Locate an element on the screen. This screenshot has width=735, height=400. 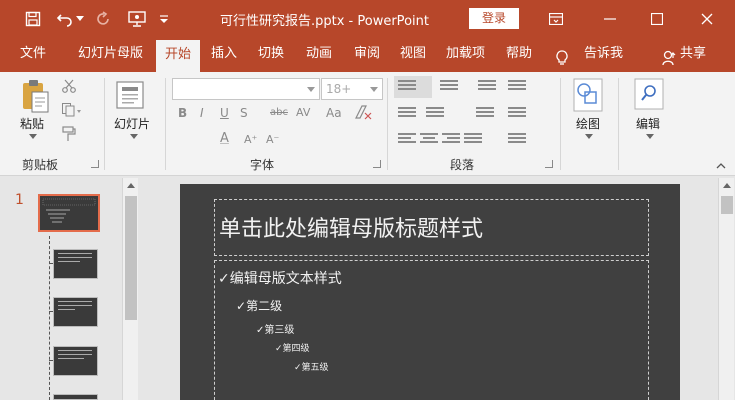
editor-scrollbar is located at coordinates (726, 289).